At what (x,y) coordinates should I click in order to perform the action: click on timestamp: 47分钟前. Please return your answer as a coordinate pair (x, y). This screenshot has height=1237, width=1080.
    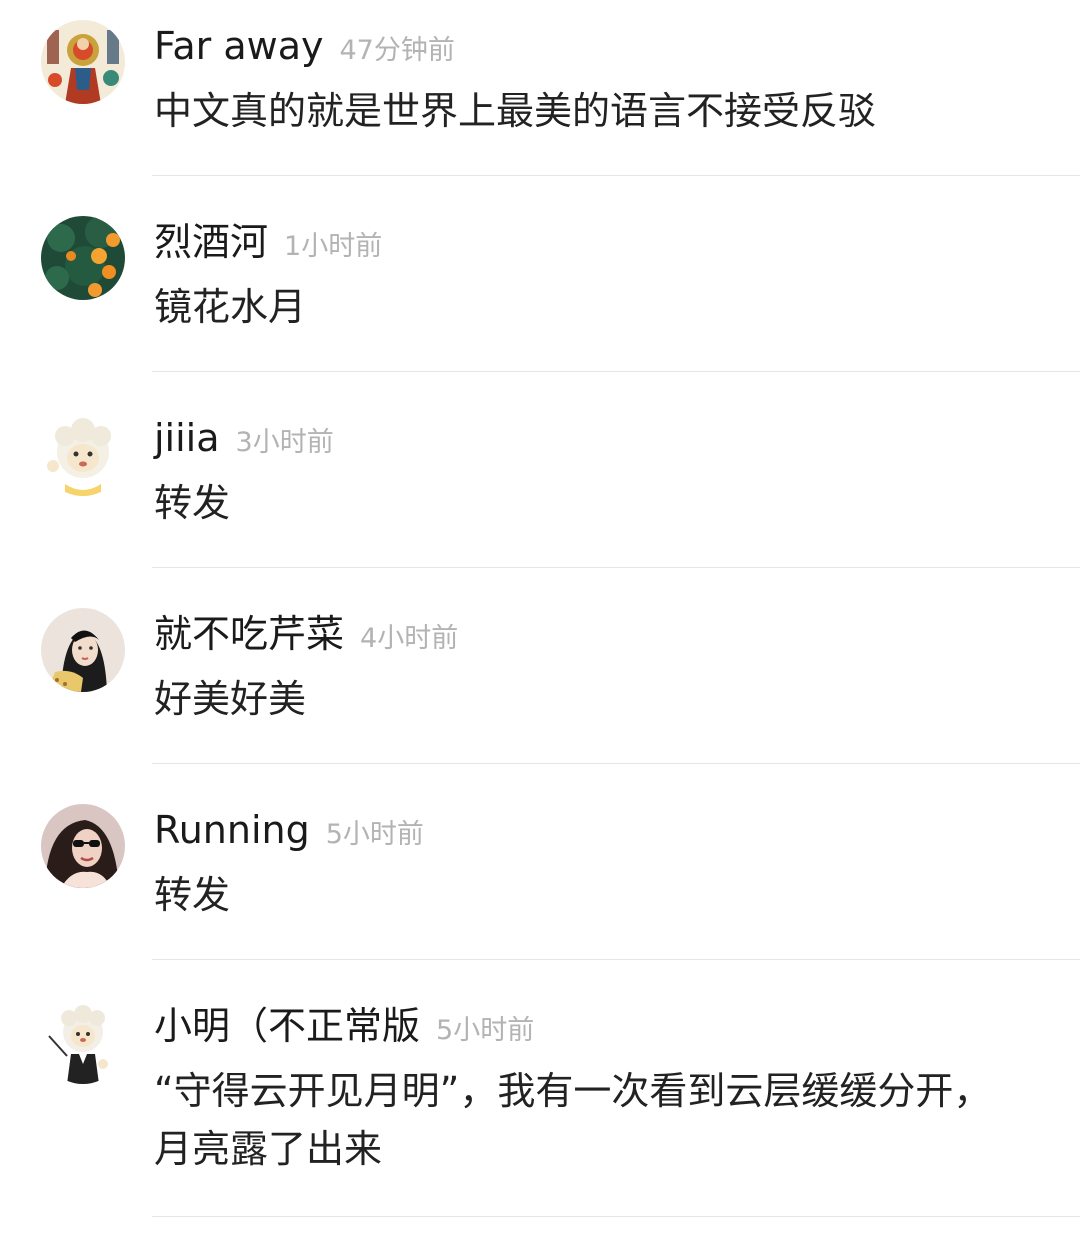
    Looking at the image, I should click on (397, 50).